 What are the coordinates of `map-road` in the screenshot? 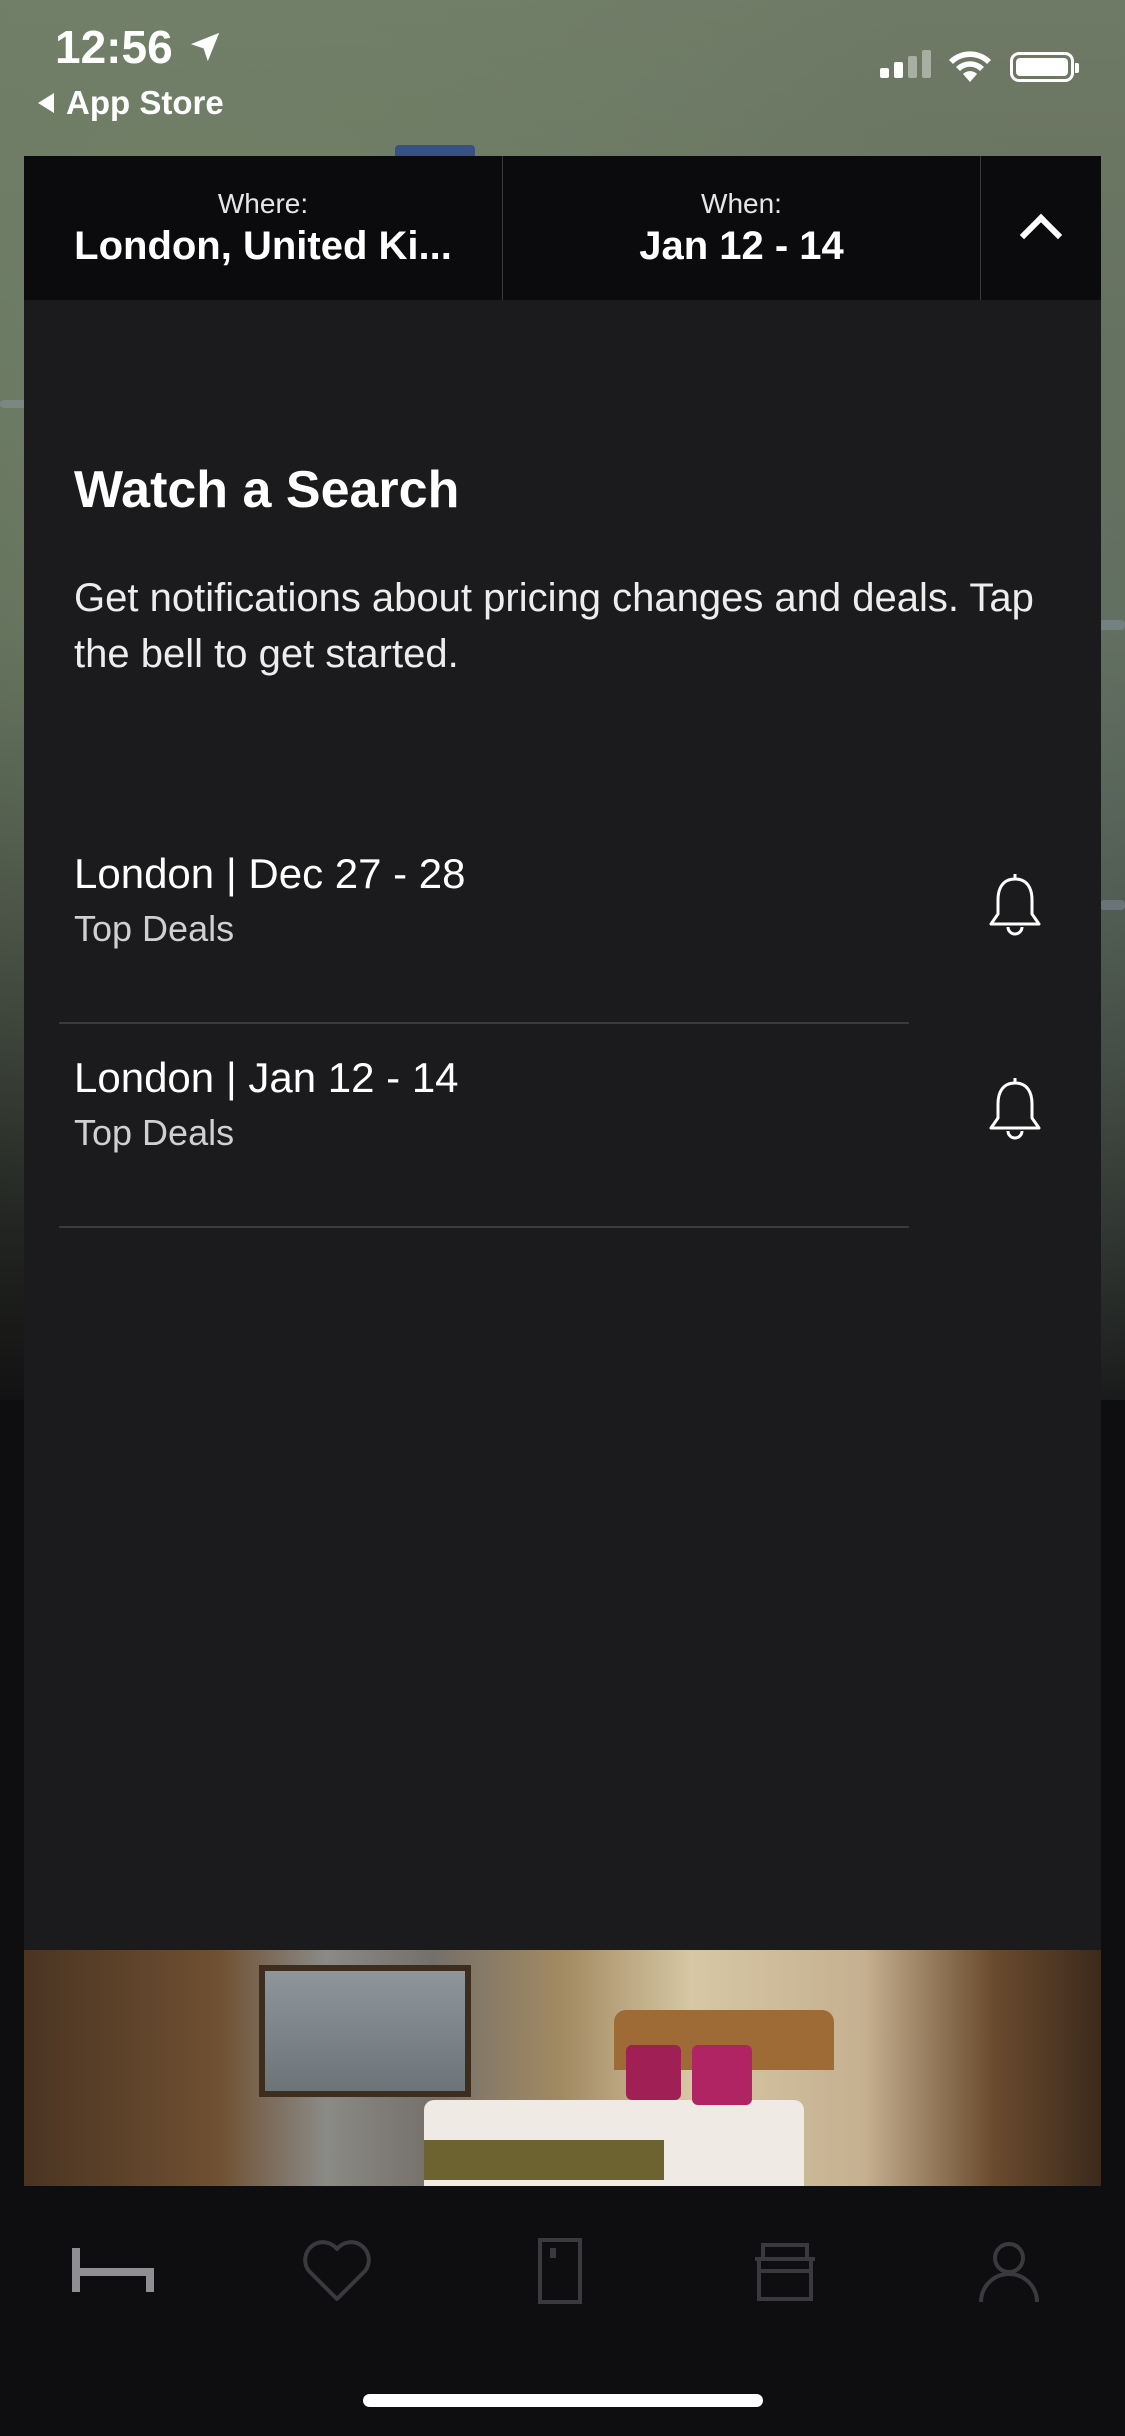 It's located at (1112, 905).